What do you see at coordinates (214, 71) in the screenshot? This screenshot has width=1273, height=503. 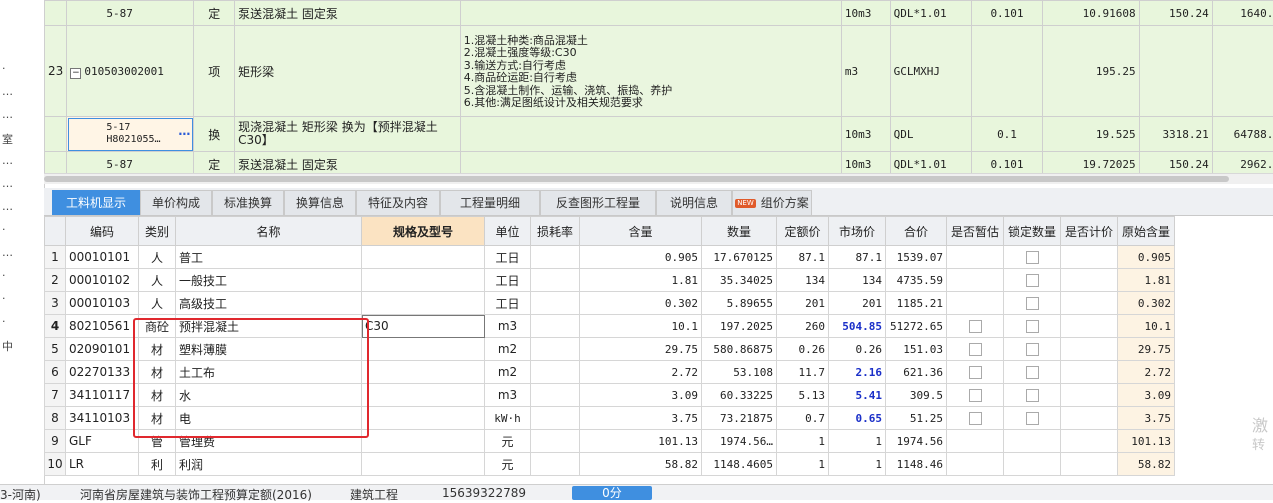 I see `type-cell: 项` at bounding box center [214, 71].